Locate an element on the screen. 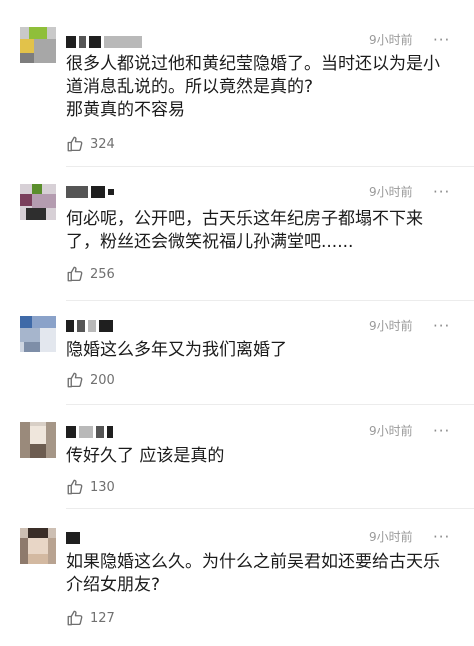 This screenshot has width=474, height=646. like-button: 200 is located at coordinates (90, 380).